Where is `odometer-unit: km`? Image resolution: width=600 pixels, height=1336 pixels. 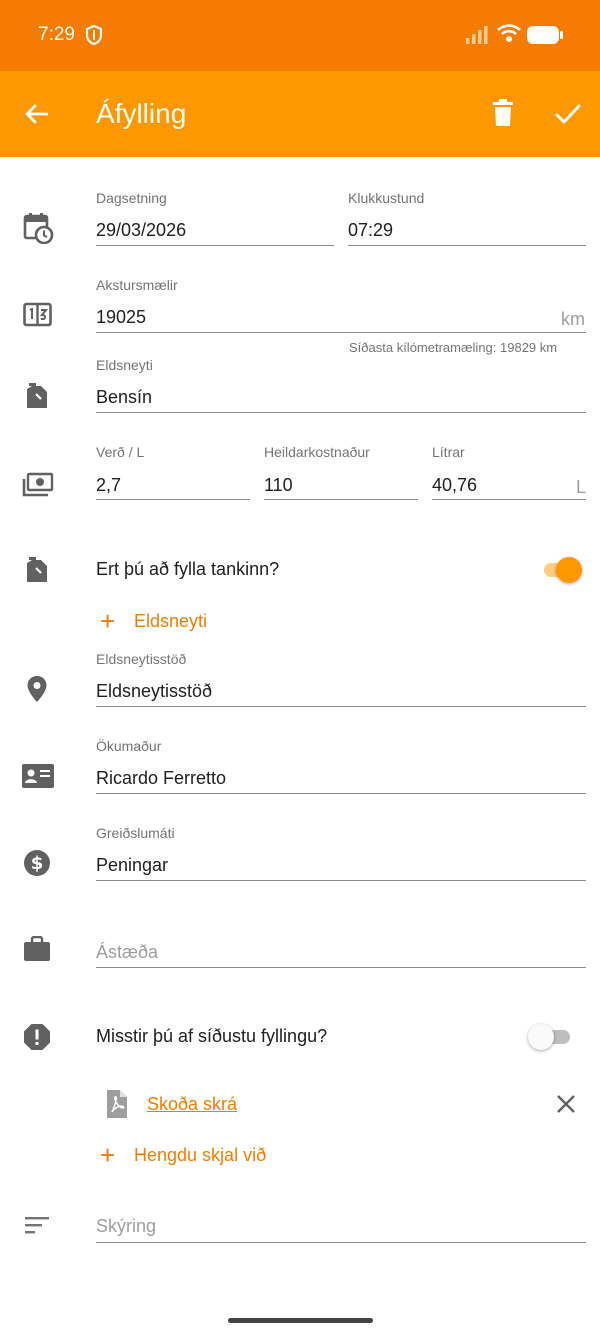 odometer-unit: km is located at coordinates (573, 319).